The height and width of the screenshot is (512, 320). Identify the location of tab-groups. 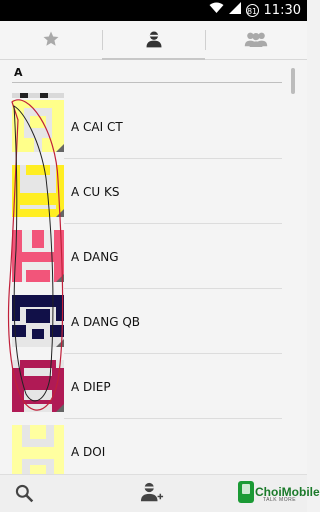
(256, 40).